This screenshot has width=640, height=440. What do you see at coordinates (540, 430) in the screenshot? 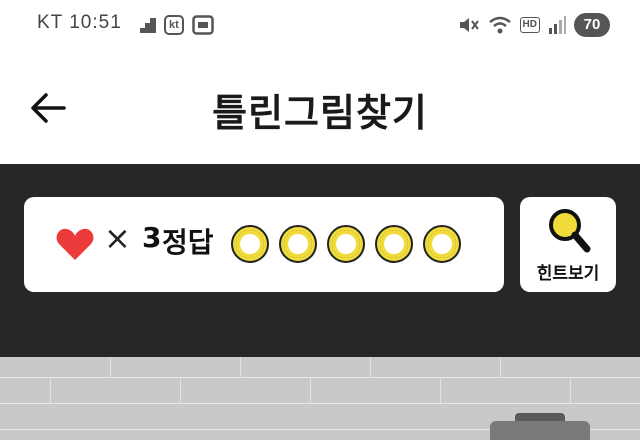
I see `kettle` at bounding box center [540, 430].